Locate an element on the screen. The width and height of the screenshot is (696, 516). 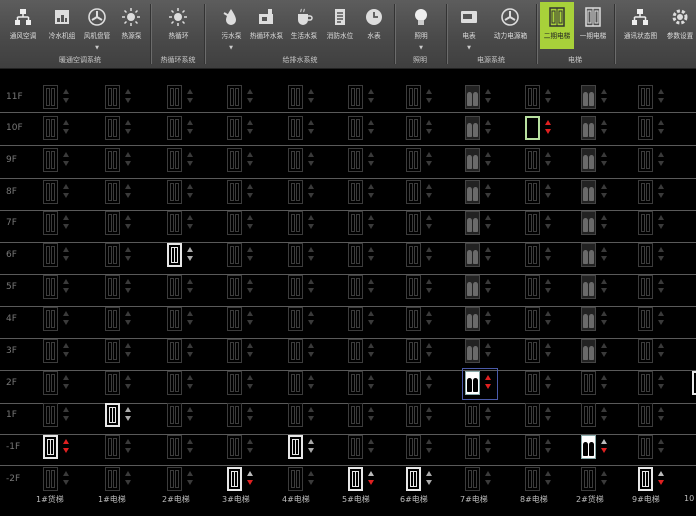
water-meter-button: 水表 is located at coordinates (374, 25).